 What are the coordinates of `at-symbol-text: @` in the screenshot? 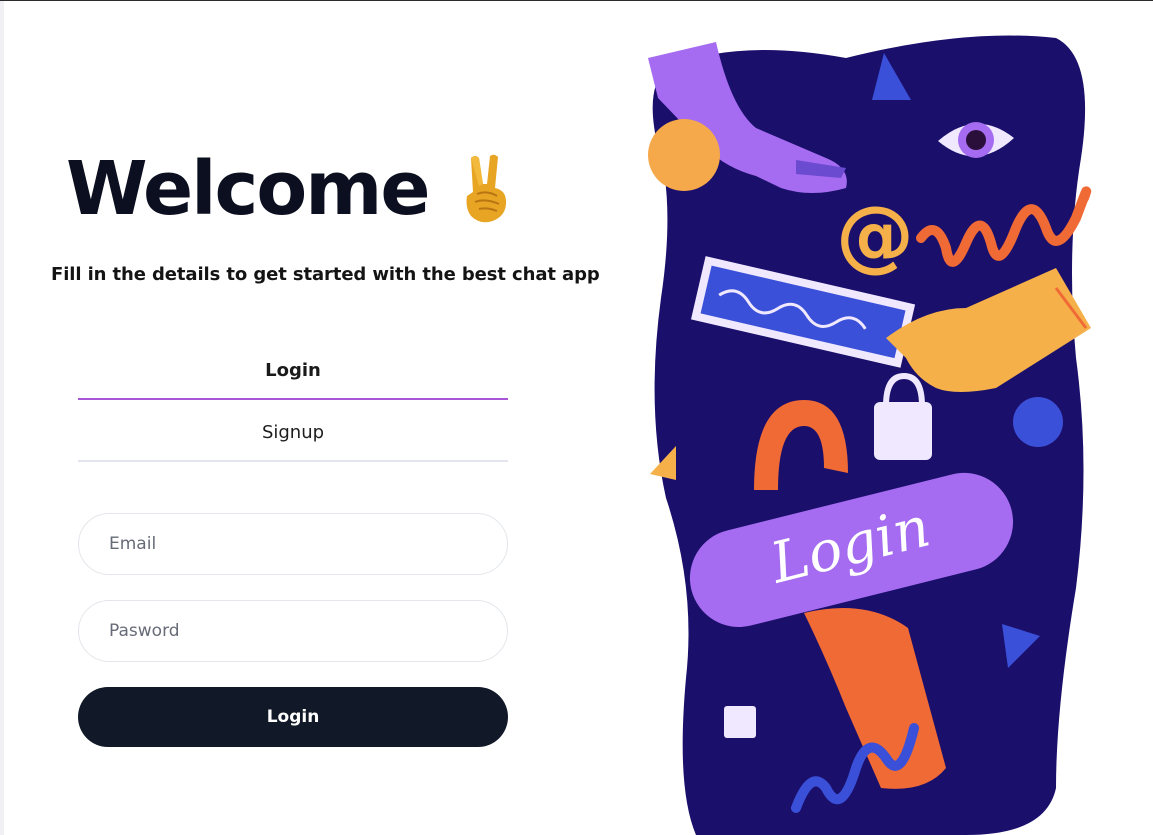 It's located at (875, 236).